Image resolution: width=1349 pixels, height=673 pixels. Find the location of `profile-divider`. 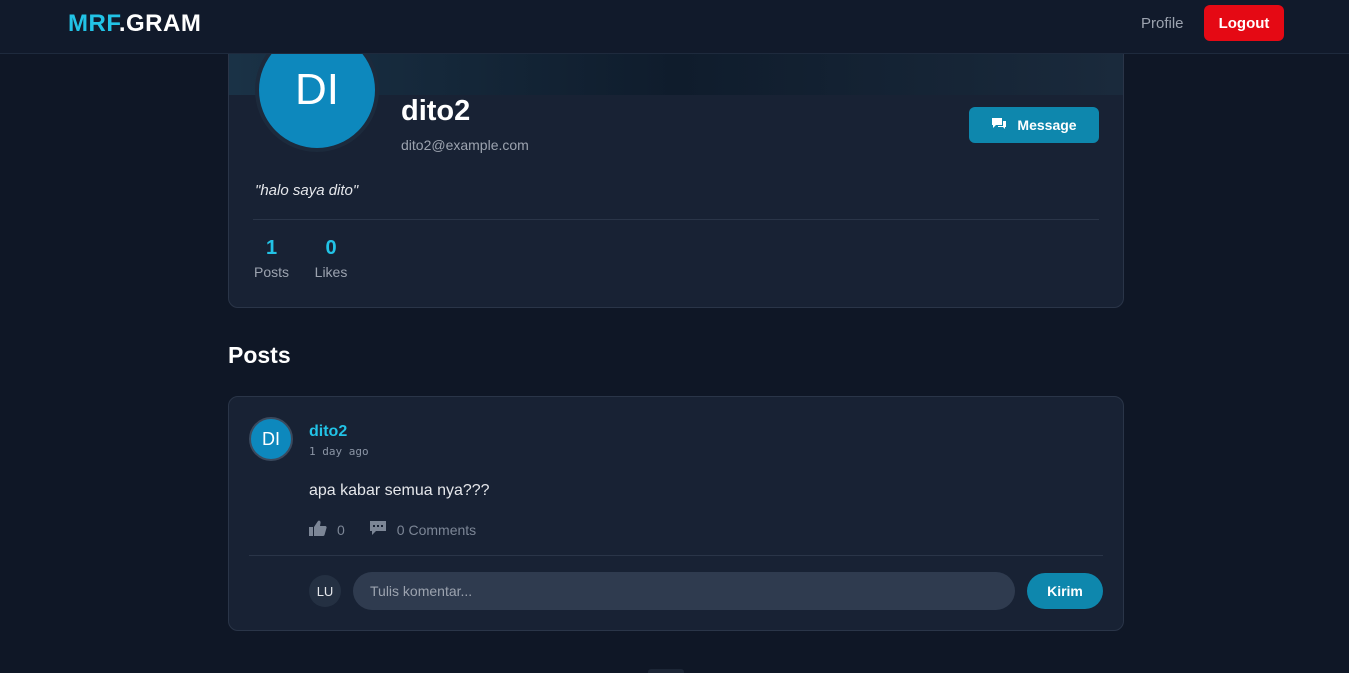

profile-divider is located at coordinates (676, 219).